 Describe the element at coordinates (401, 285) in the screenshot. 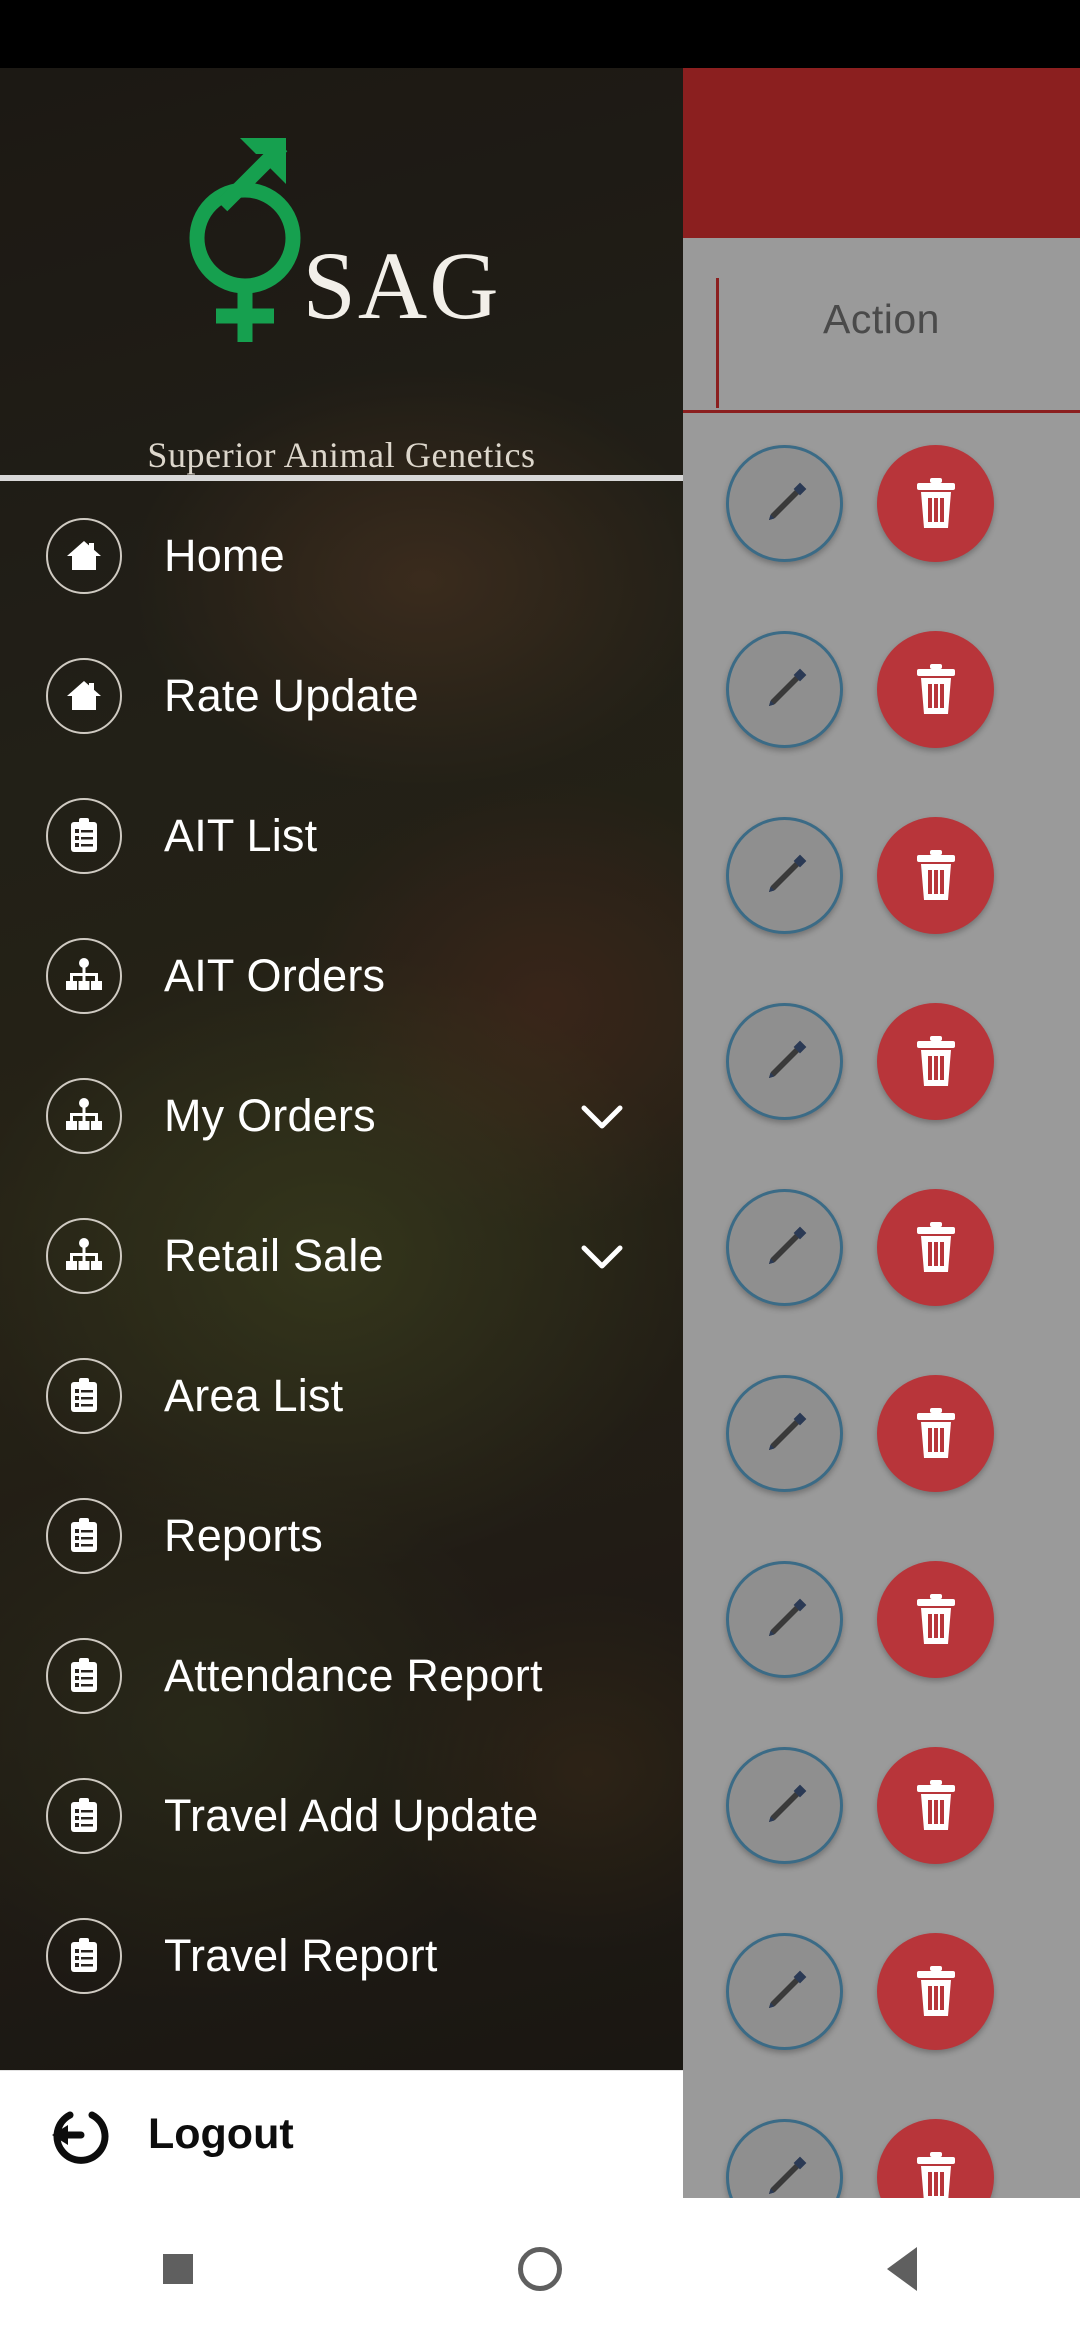

I see `brand-name: SAG` at that location.